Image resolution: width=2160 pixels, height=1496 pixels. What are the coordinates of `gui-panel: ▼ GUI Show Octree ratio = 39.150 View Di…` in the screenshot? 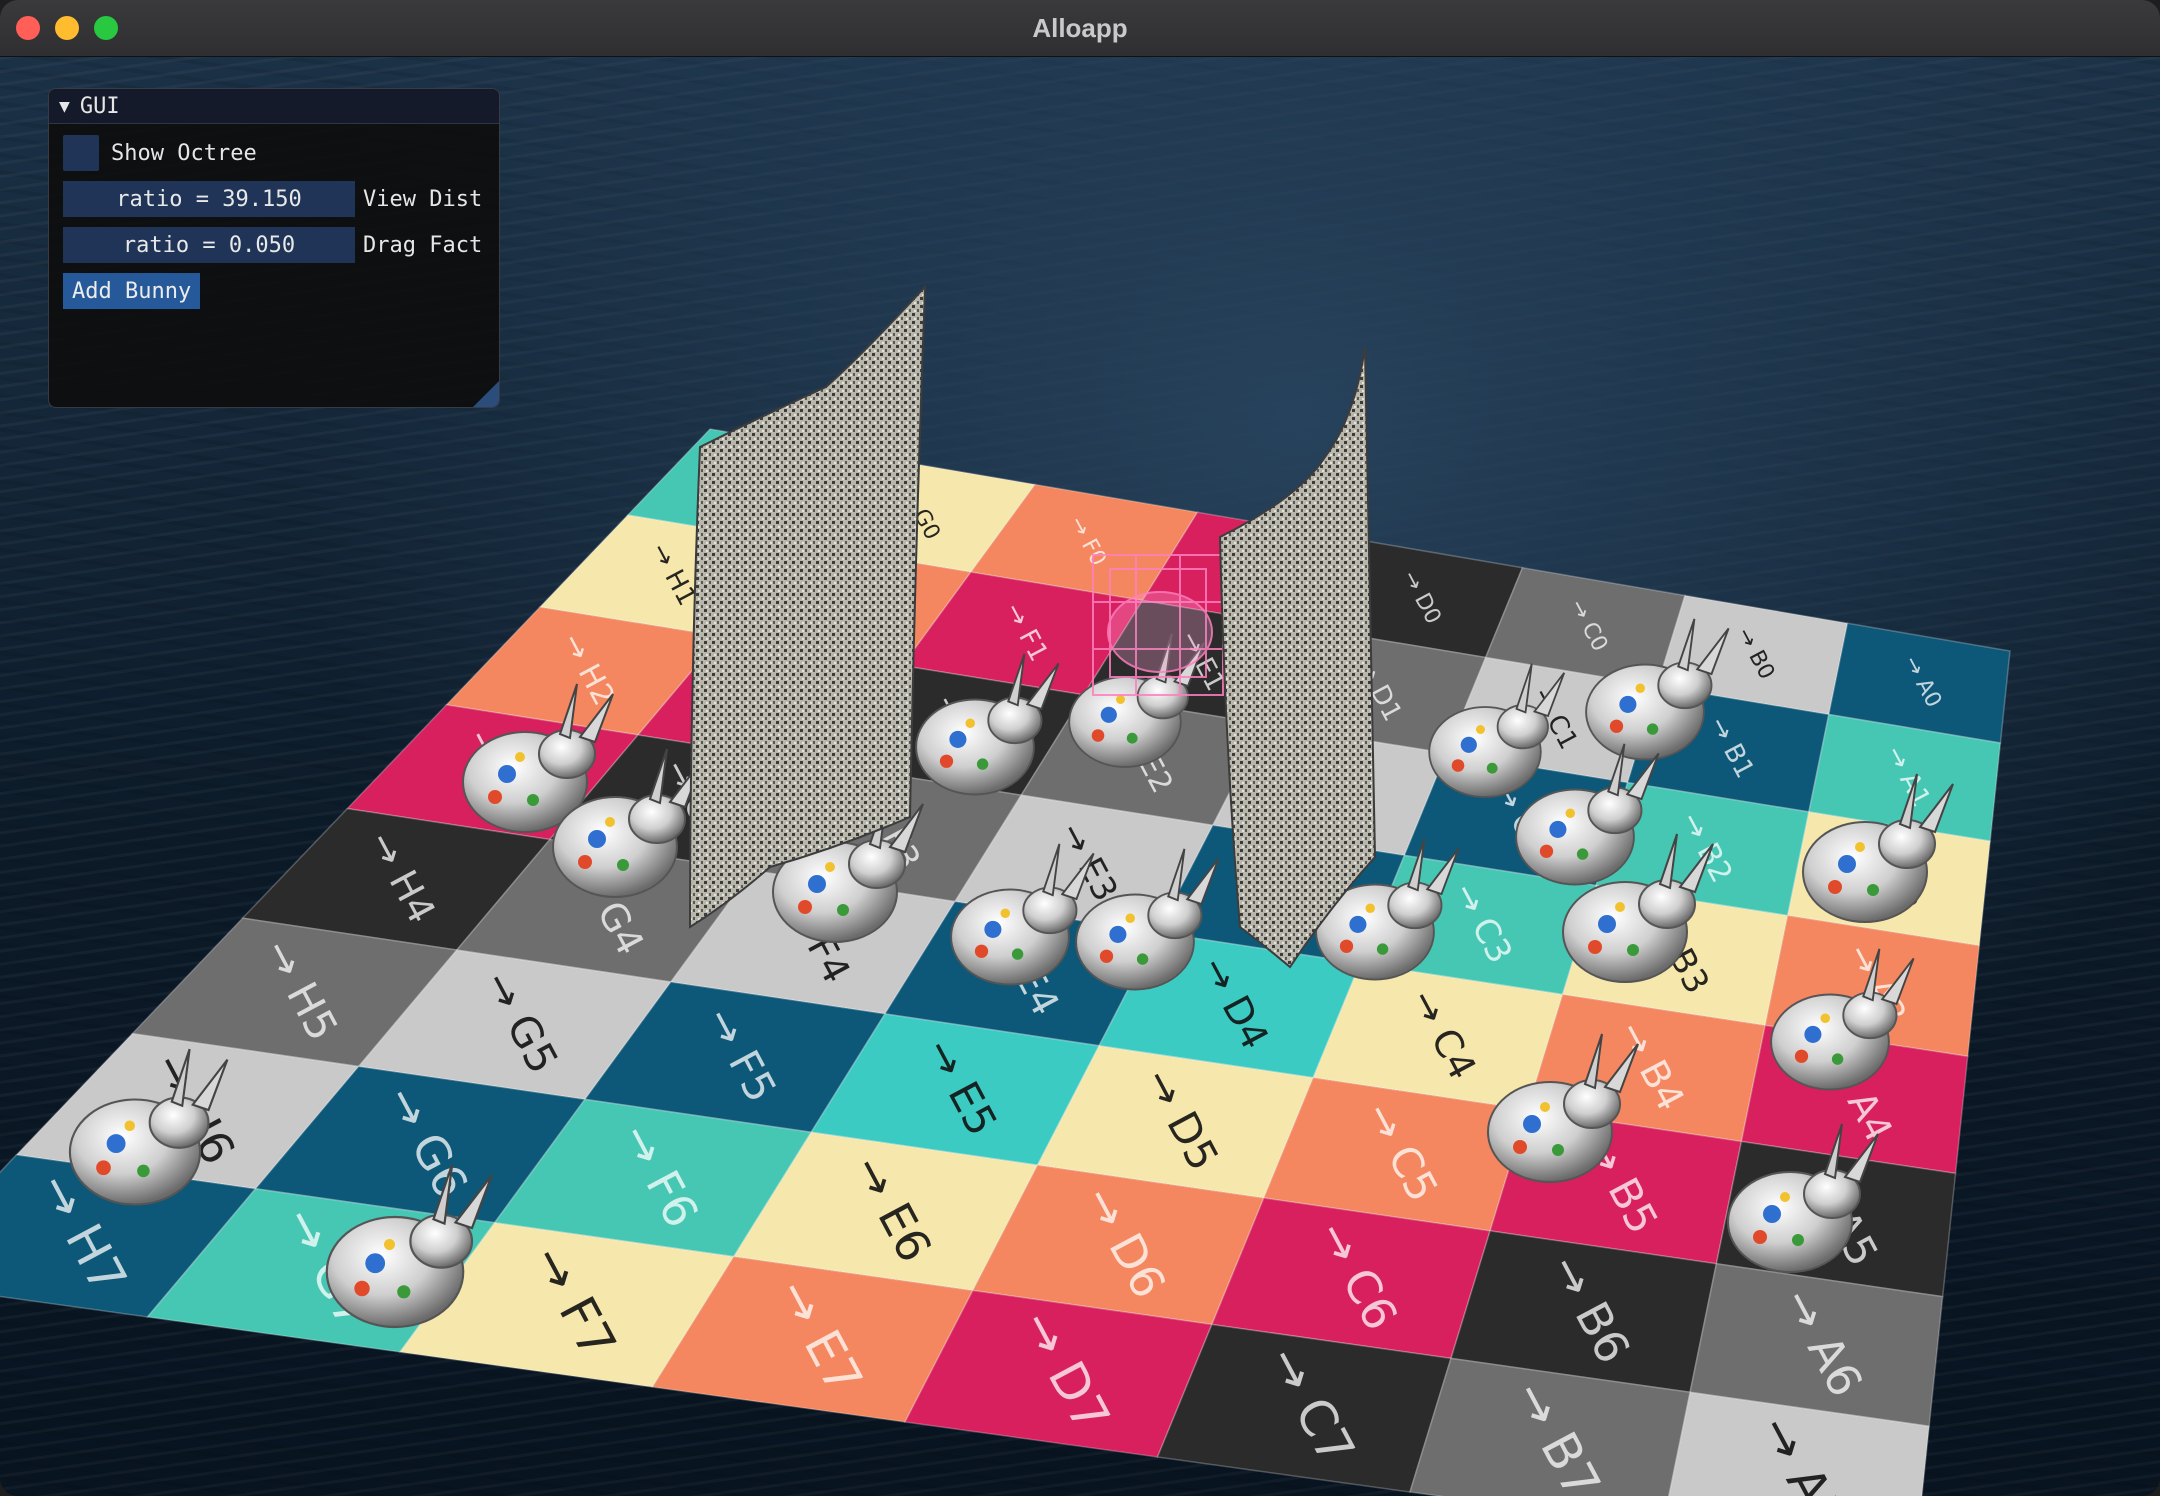 It's located at (274, 248).